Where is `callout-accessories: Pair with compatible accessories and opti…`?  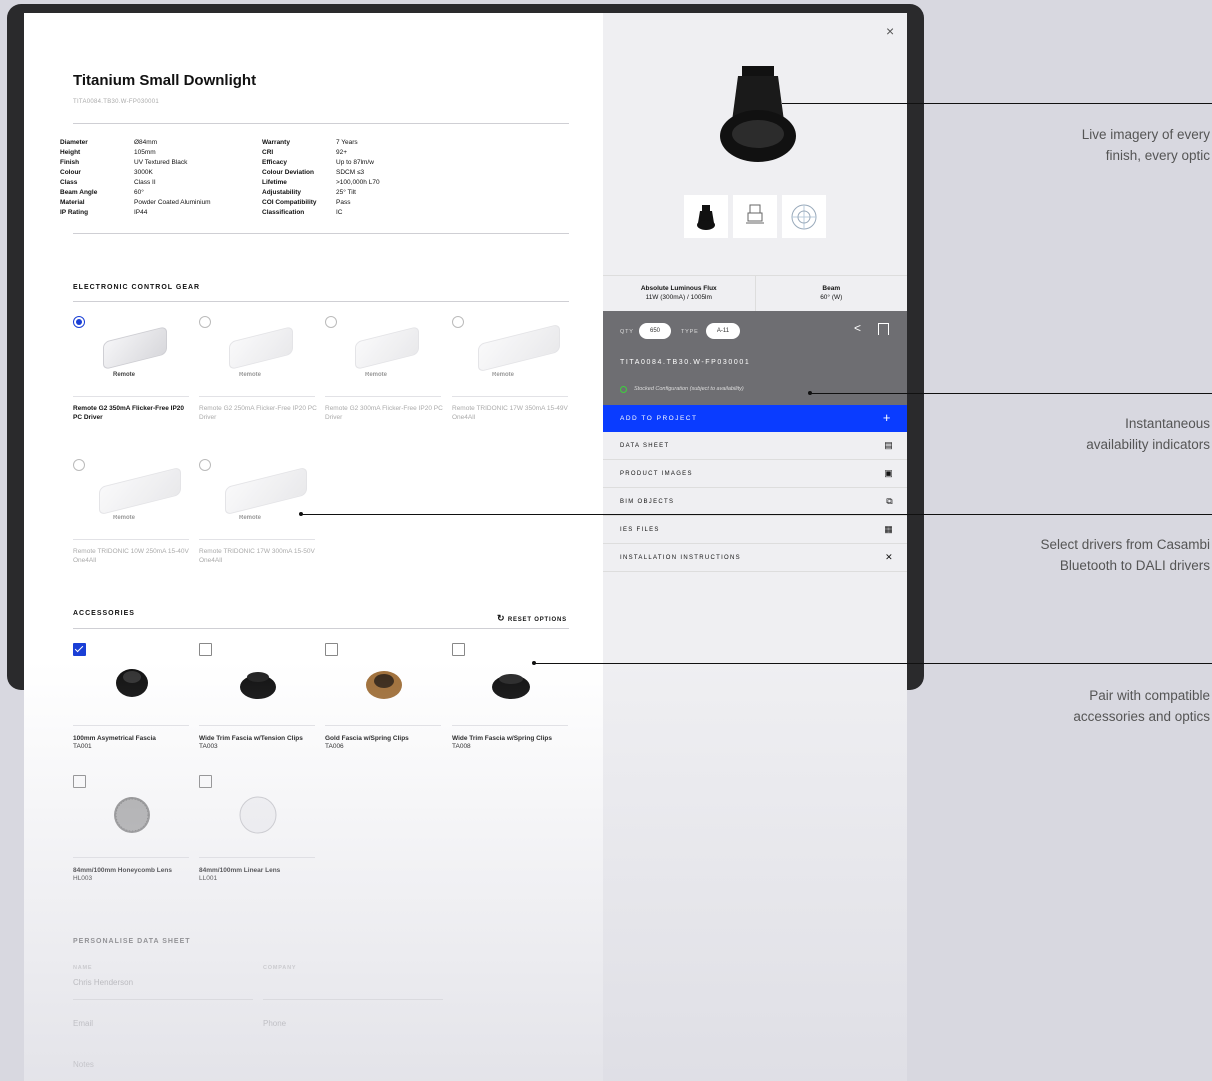
callout-accessories: Pair with compatible accessories and opti… is located at coordinates (1141, 706).